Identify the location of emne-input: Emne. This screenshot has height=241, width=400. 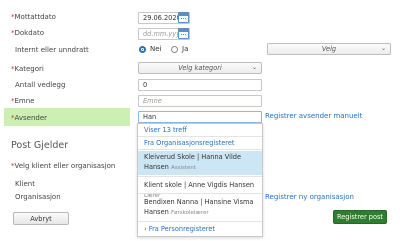
(200, 101).